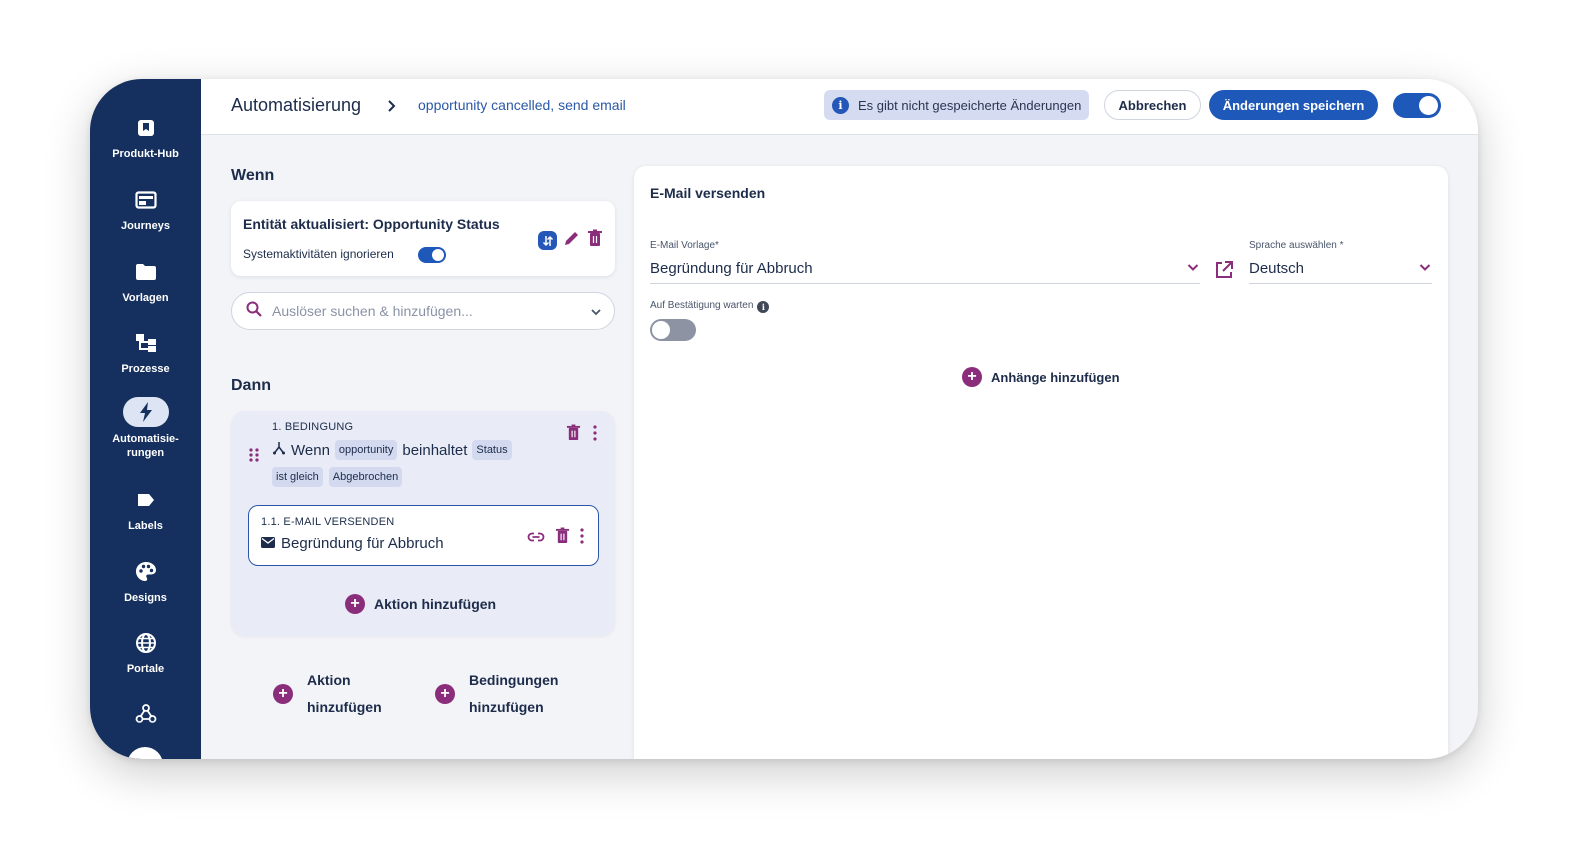  Describe the element at coordinates (146, 643) in the screenshot. I see `globe-icon` at that location.